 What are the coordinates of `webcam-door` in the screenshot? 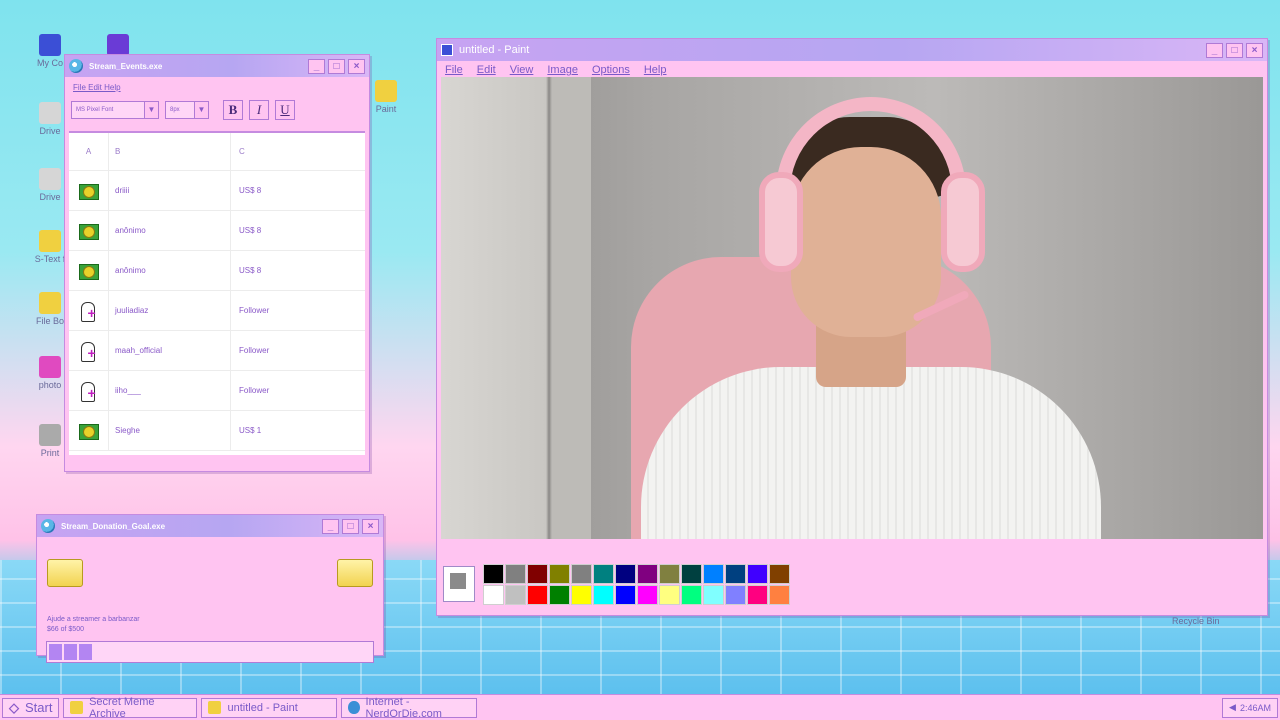 It's located at (516, 308).